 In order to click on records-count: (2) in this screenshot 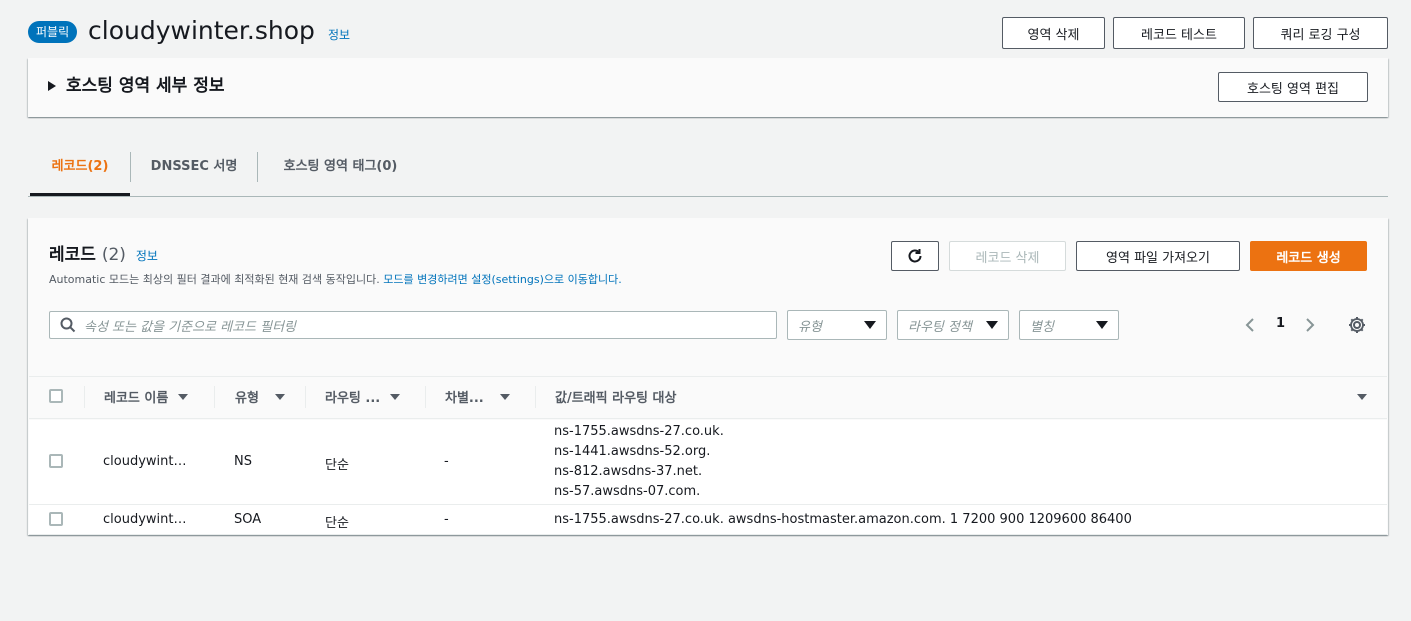, I will do `click(113, 255)`.